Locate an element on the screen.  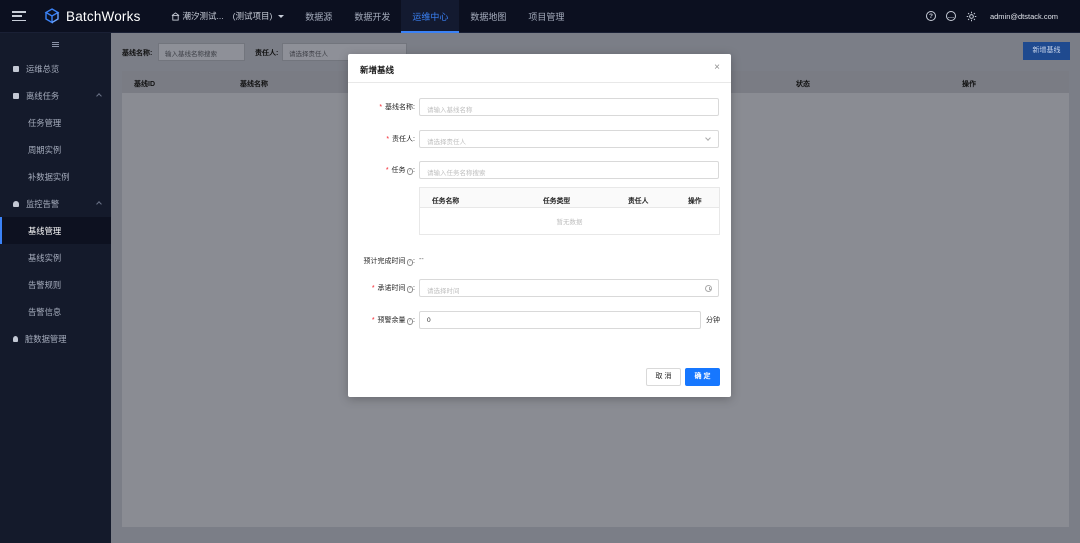
field-label: * 承诺时间?: is located at coordinates (393, 289).